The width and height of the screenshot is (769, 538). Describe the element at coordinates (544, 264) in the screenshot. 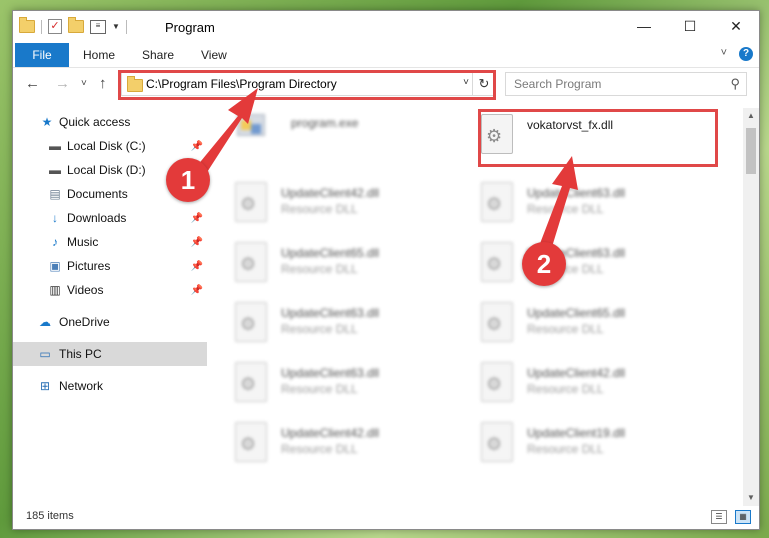

I see `step-2-badge: 2` at that location.